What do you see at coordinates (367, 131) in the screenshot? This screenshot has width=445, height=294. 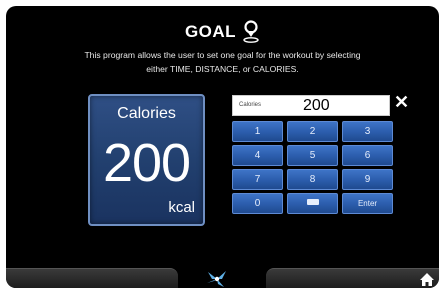 I see `key-3: 3` at bounding box center [367, 131].